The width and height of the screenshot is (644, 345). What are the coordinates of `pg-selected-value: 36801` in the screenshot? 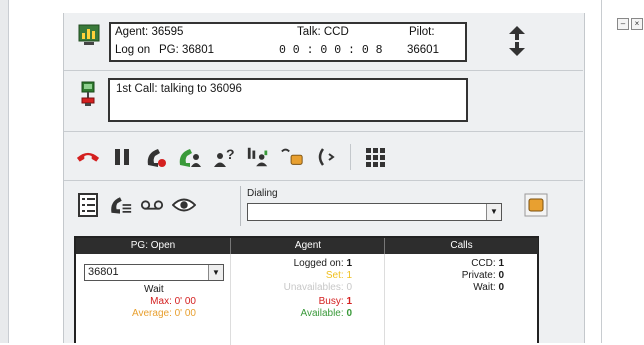 It's located at (103, 272).